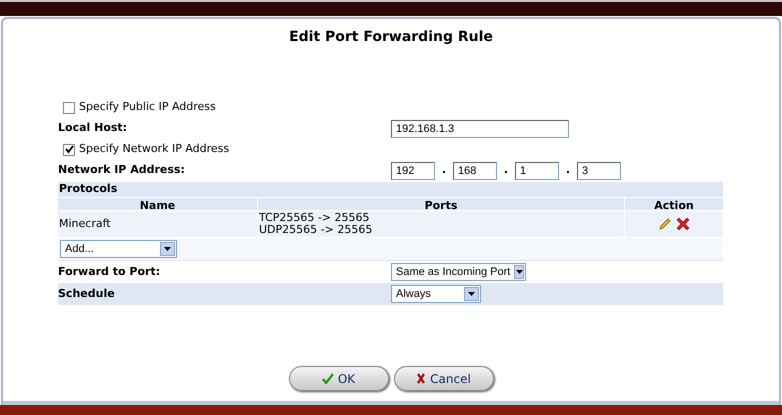  What do you see at coordinates (157, 204) in the screenshot?
I see `column-header: Name` at bounding box center [157, 204].